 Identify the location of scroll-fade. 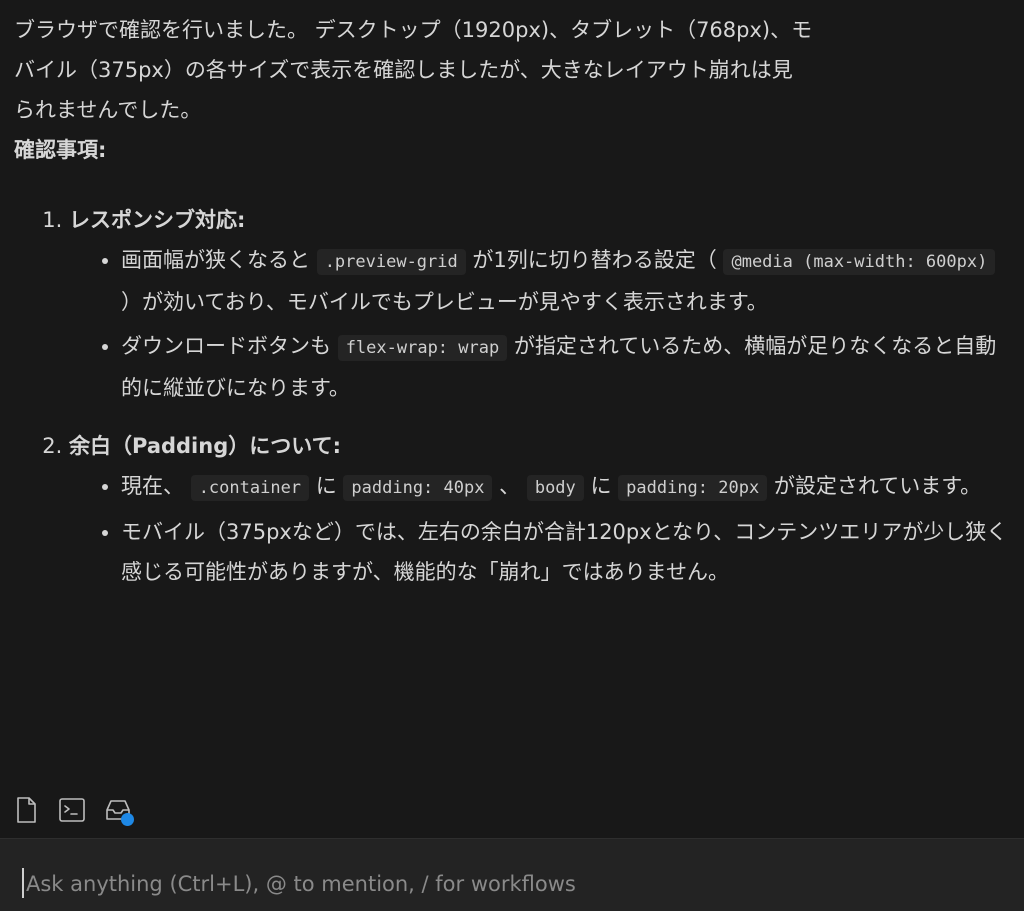
(512, 765).